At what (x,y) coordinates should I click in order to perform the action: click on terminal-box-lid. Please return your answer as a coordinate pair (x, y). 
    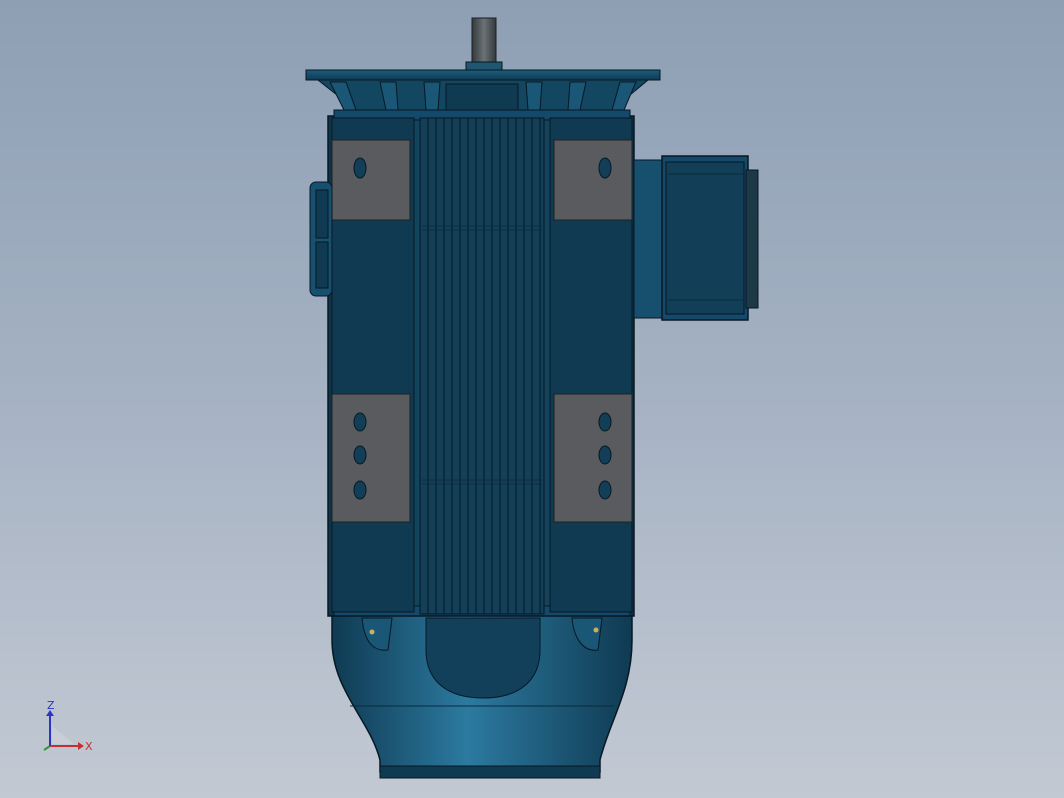
    Looking at the image, I should click on (705, 238).